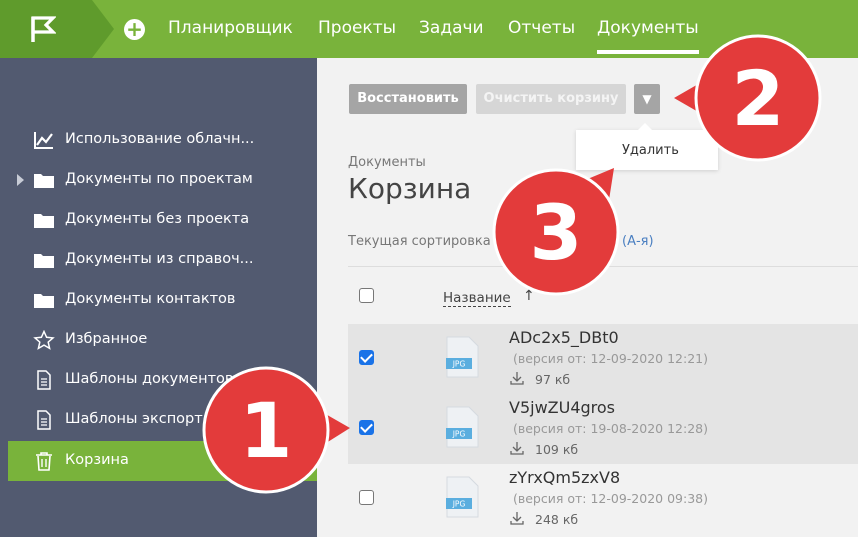  Describe the element at coordinates (638, 241) in the screenshot. I see `sort-value-link: (А-я)` at that location.